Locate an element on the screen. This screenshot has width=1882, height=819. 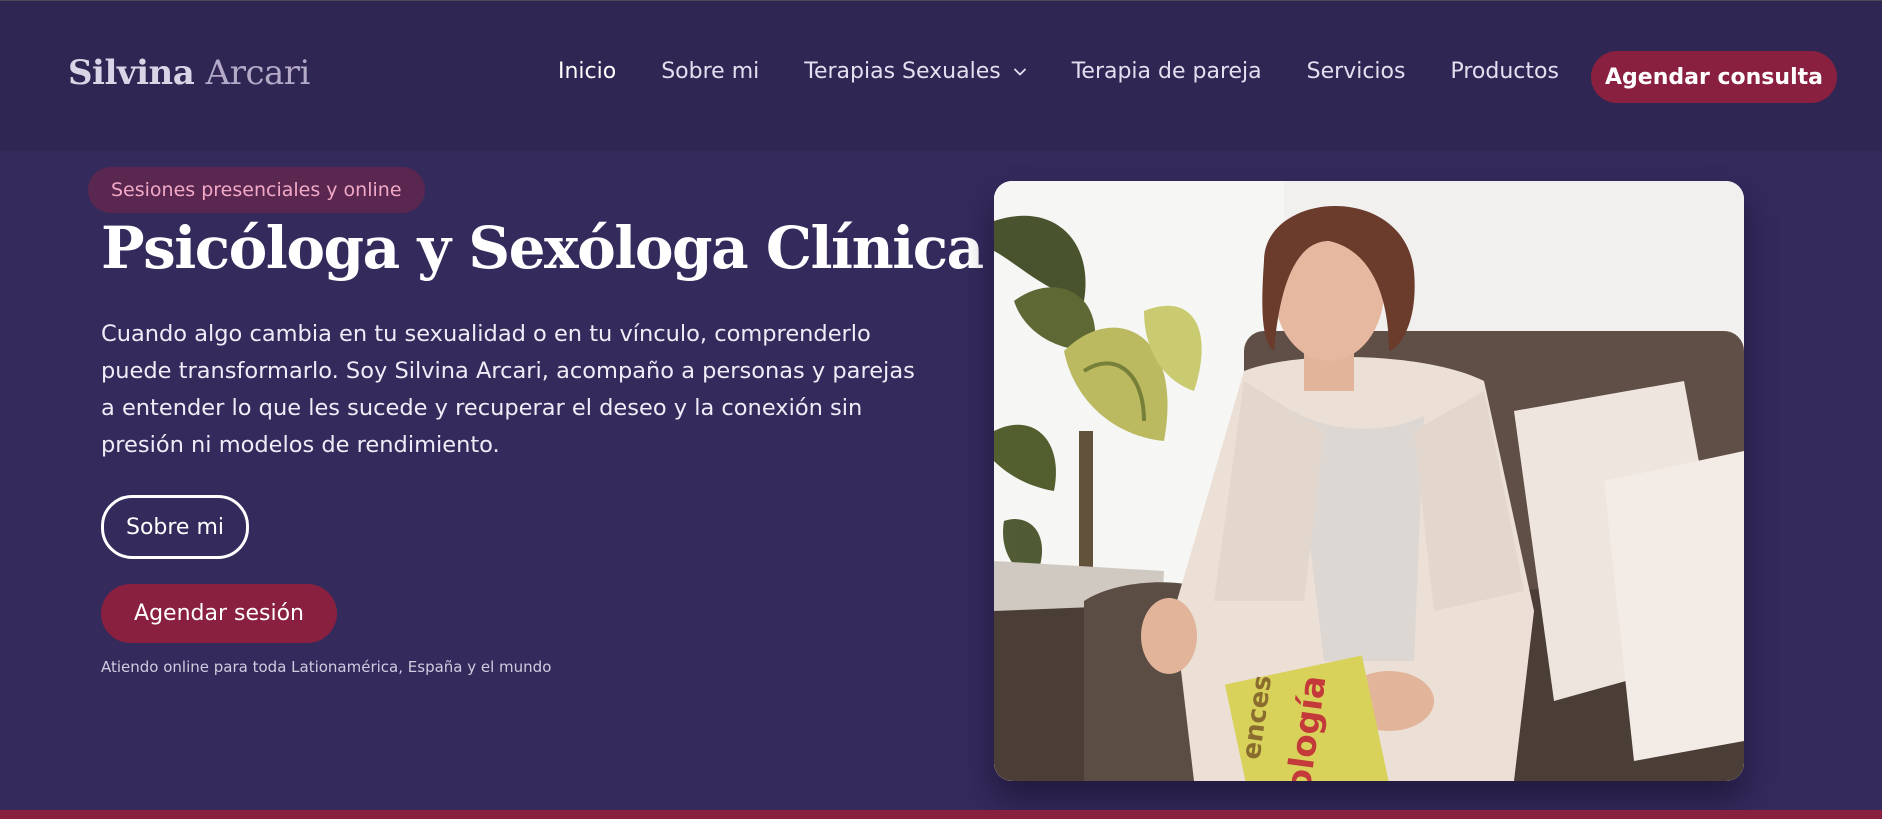
hero-title: Psicóloga y Sexóloga Clínica is located at coordinates (542, 248).